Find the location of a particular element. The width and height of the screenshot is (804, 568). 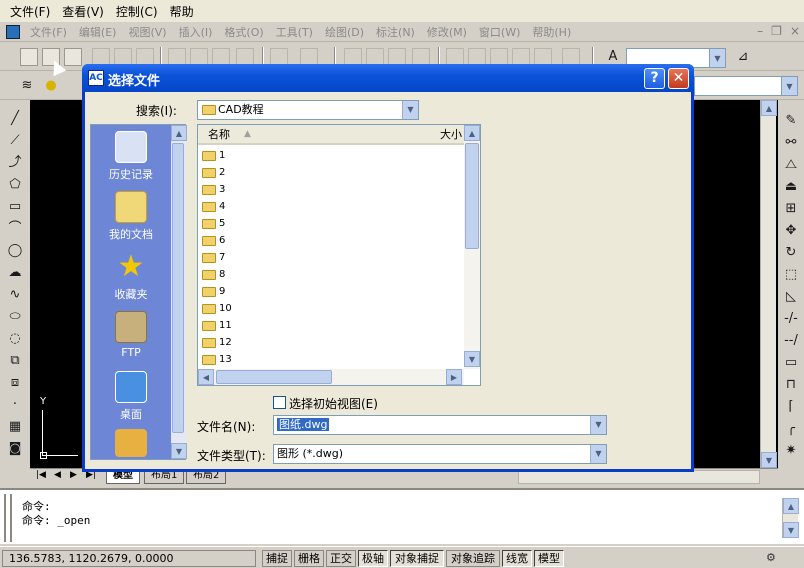

save-icon is located at coordinates (73, 57).